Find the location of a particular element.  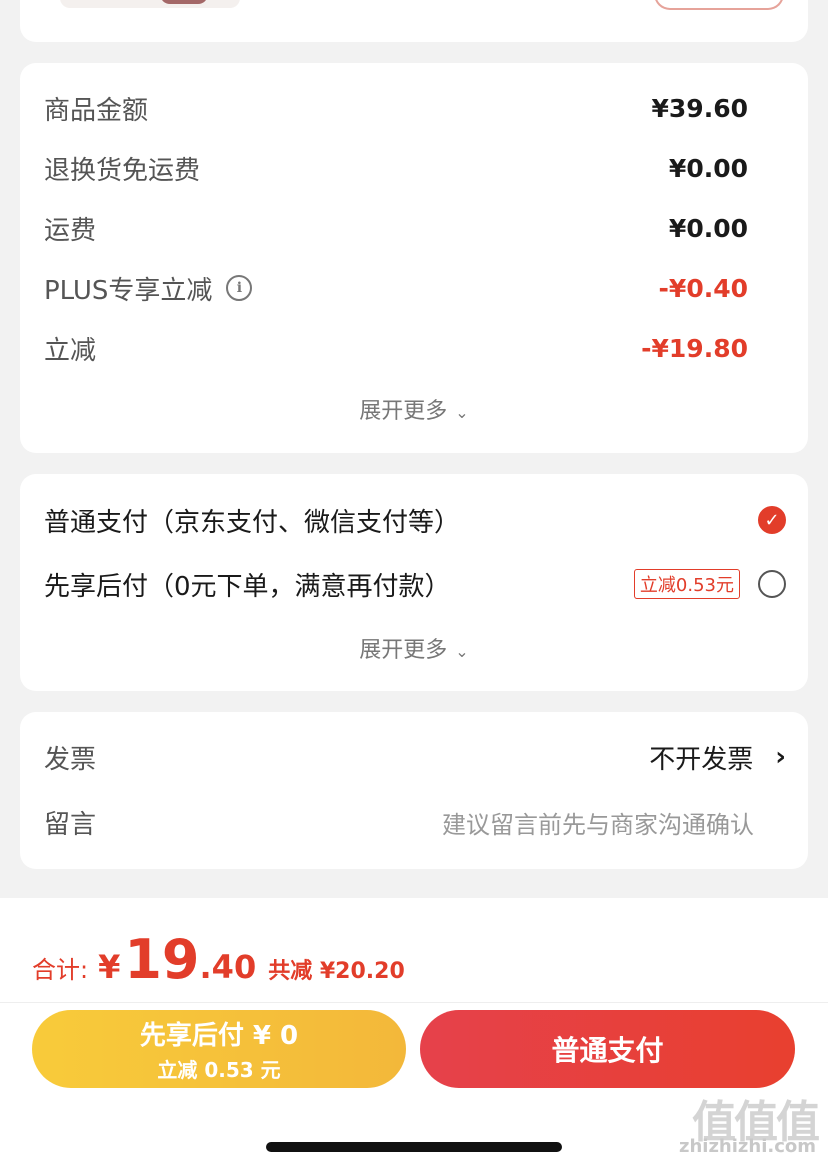

order-extra-card: 发票 不开发票 › 留言 建议留言前先与商家沟通确认 is located at coordinates (414, 790).